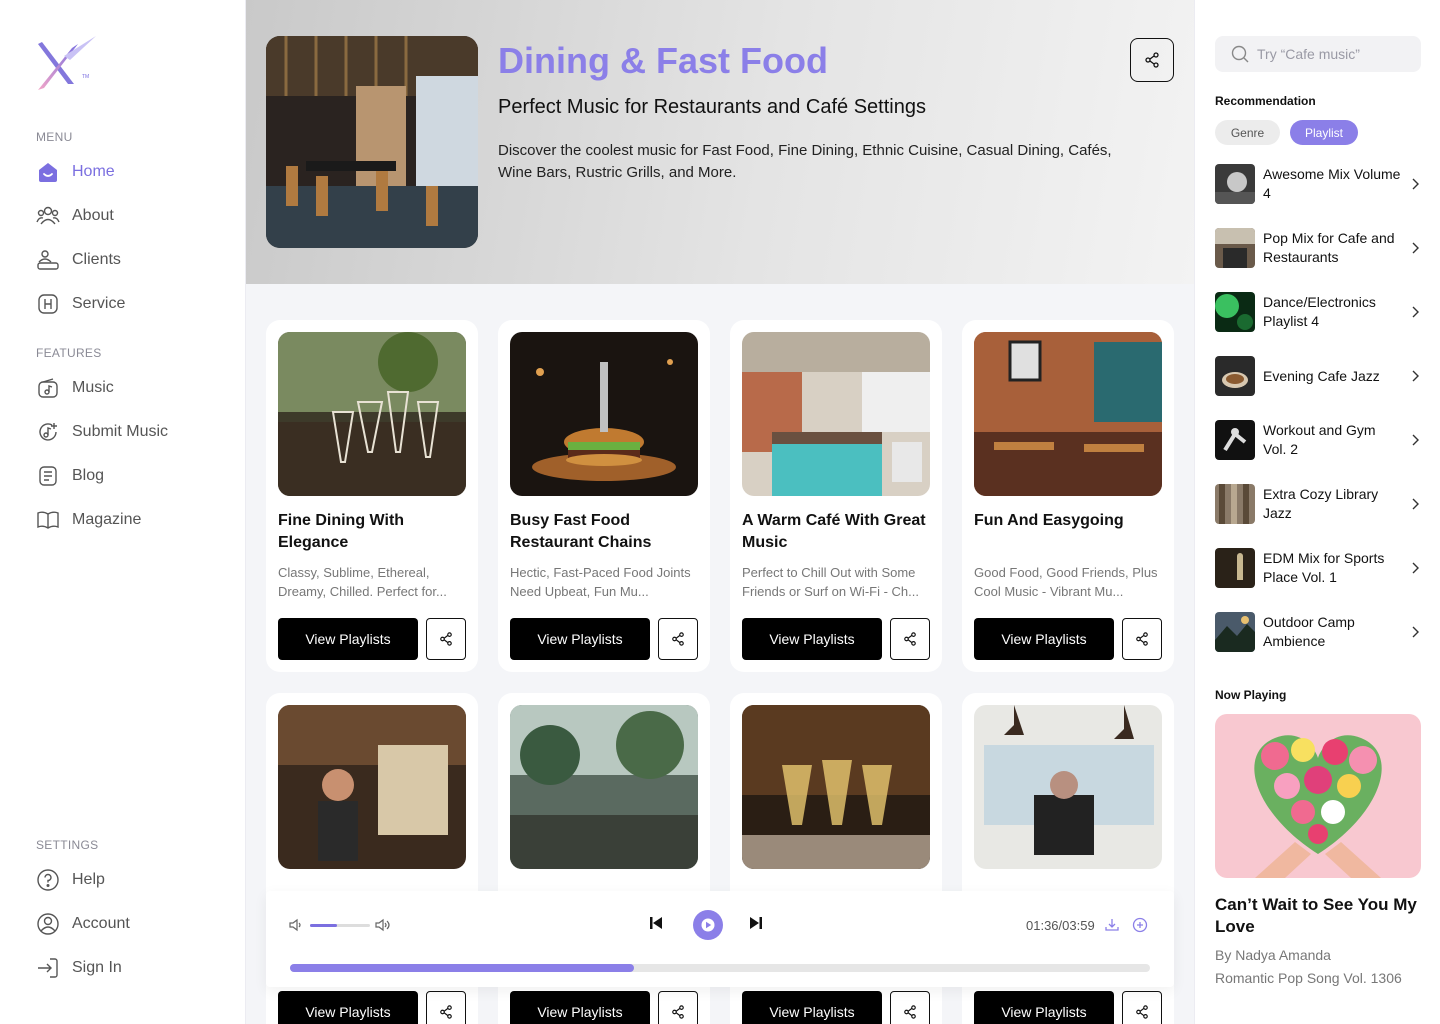 The image size is (1440, 1024). Describe the element at coordinates (462, 968) in the screenshot. I see `playback-progress-fill` at that location.